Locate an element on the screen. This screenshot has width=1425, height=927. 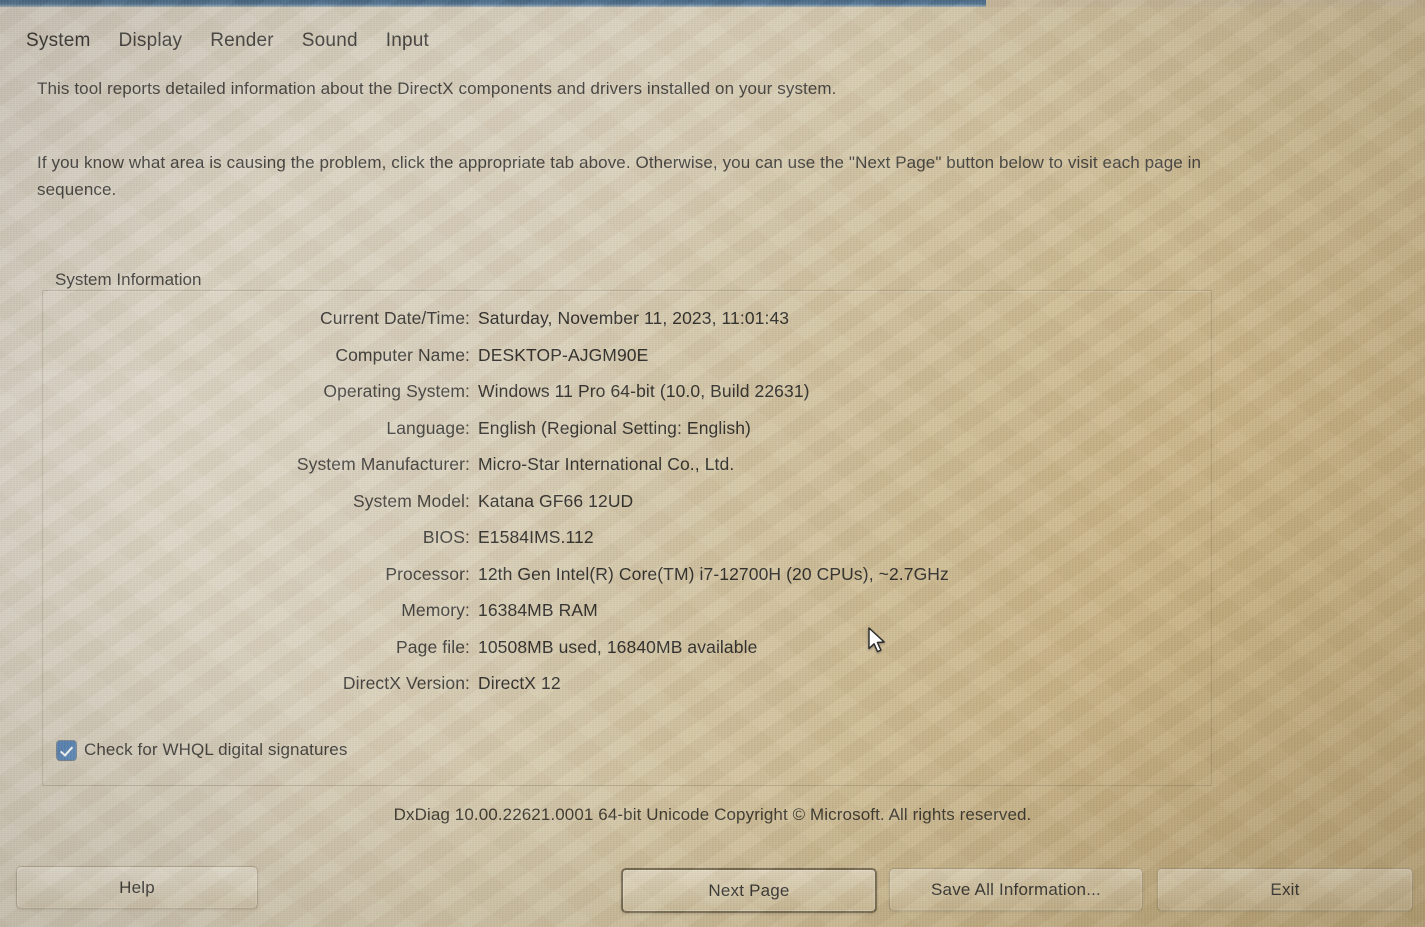
info-value: E1584IMS.112 is located at coordinates (536, 537).